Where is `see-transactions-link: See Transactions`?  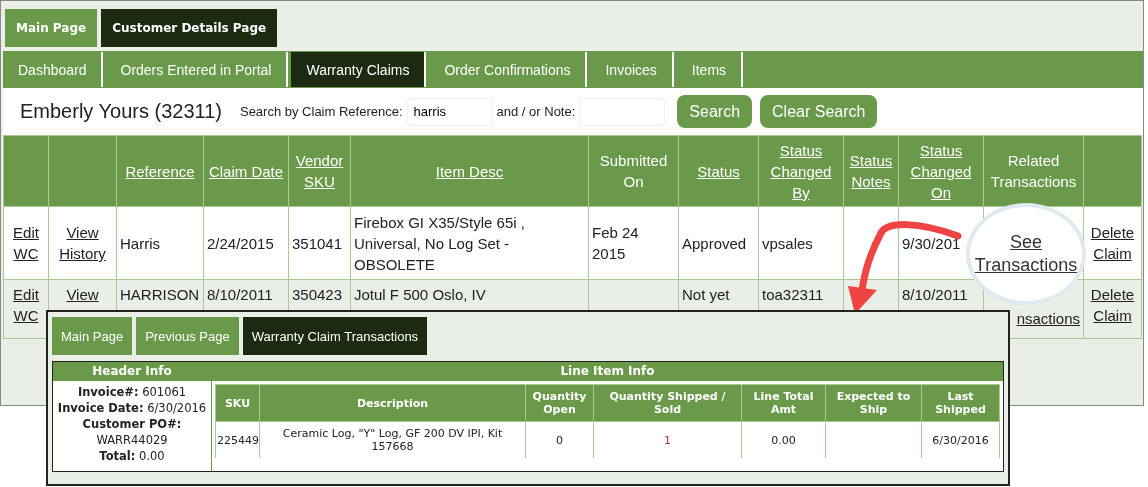 see-transactions-link: See Transactions is located at coordinates (1026, 254).